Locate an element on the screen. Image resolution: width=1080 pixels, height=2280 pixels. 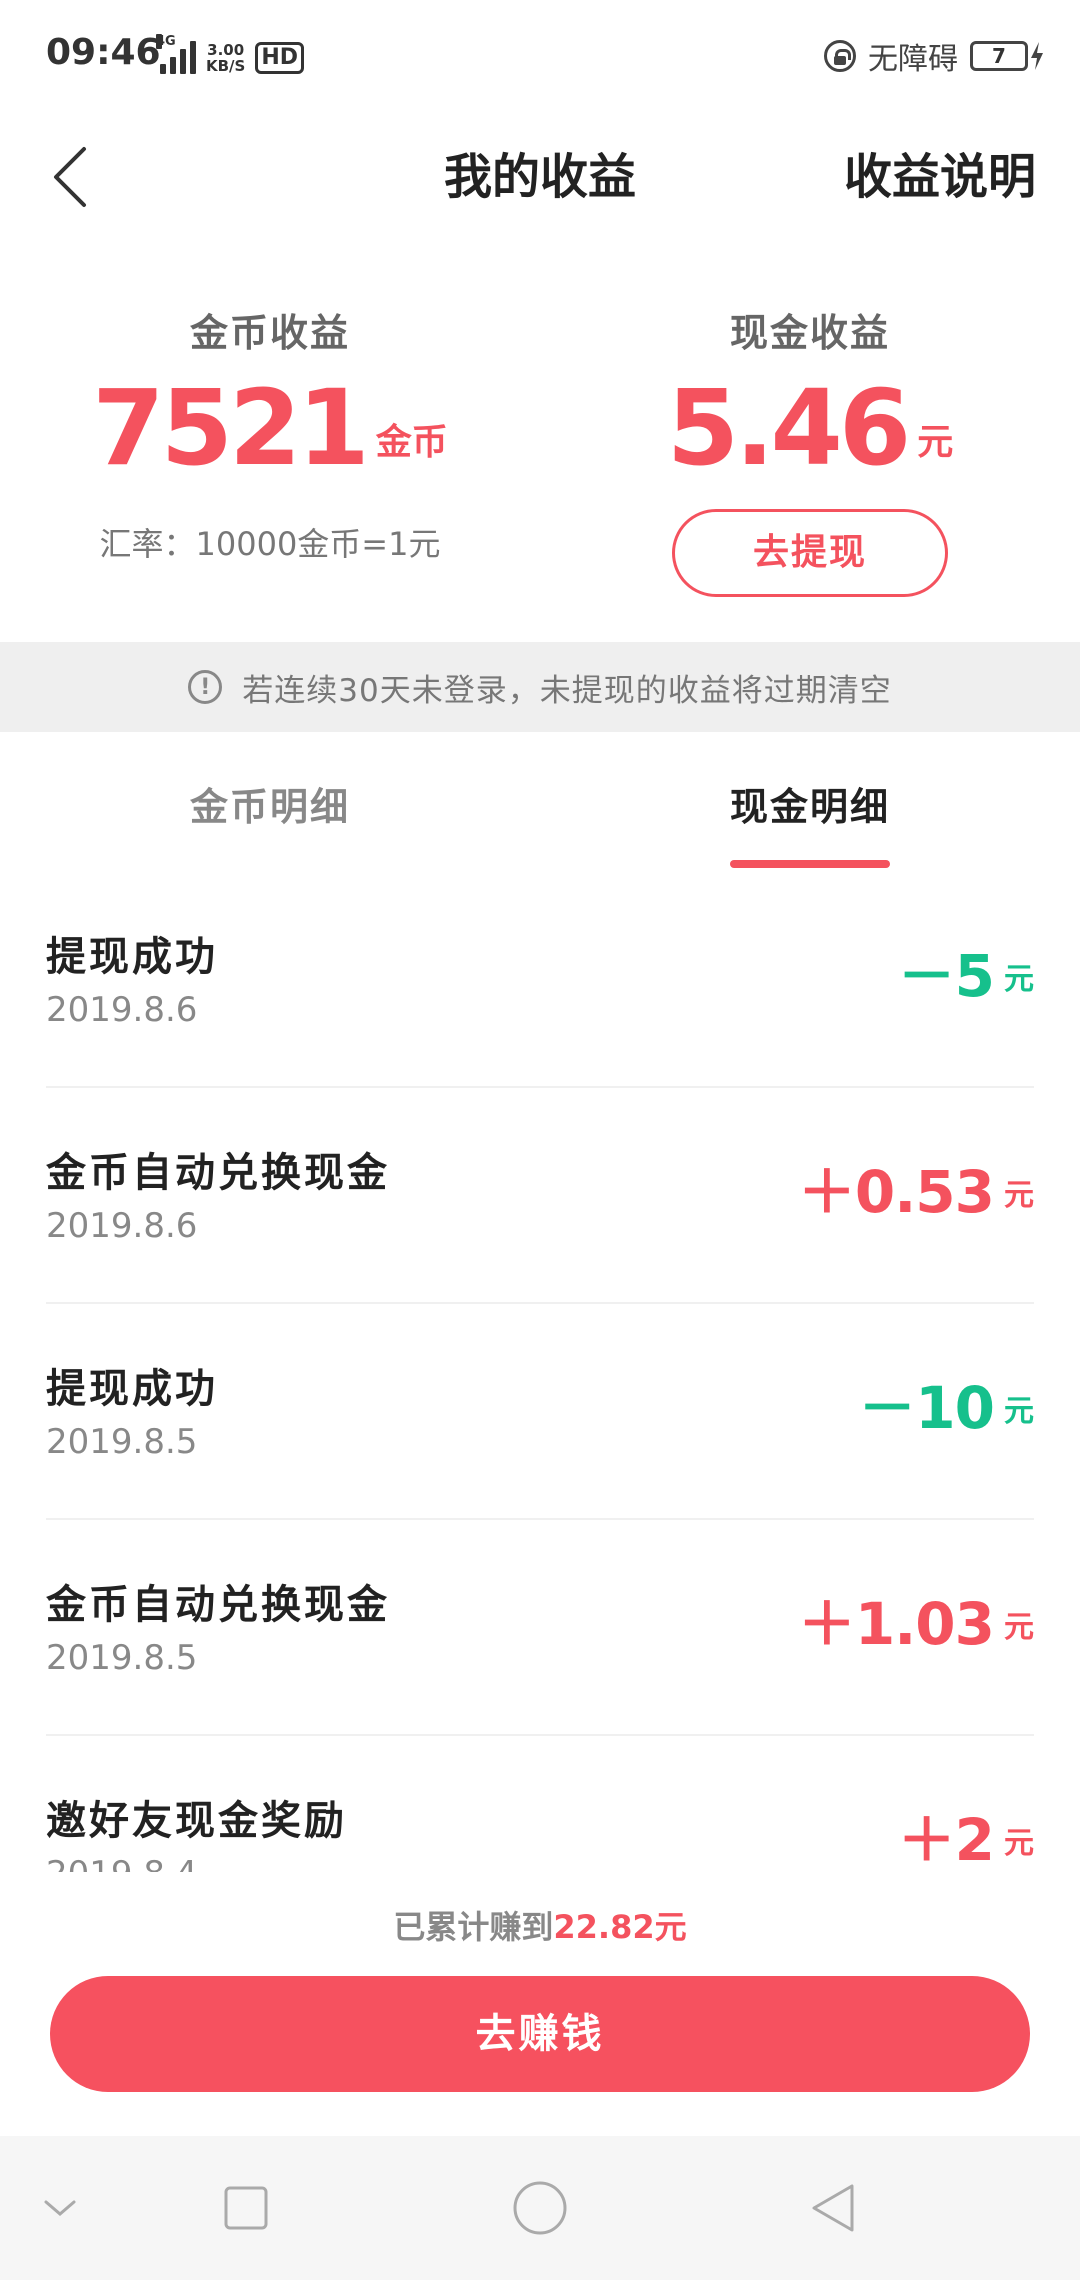
coin-earnings: 金币收益 7521 金币 汇率：10000金币=1元 is located at coordinates (270, 403).